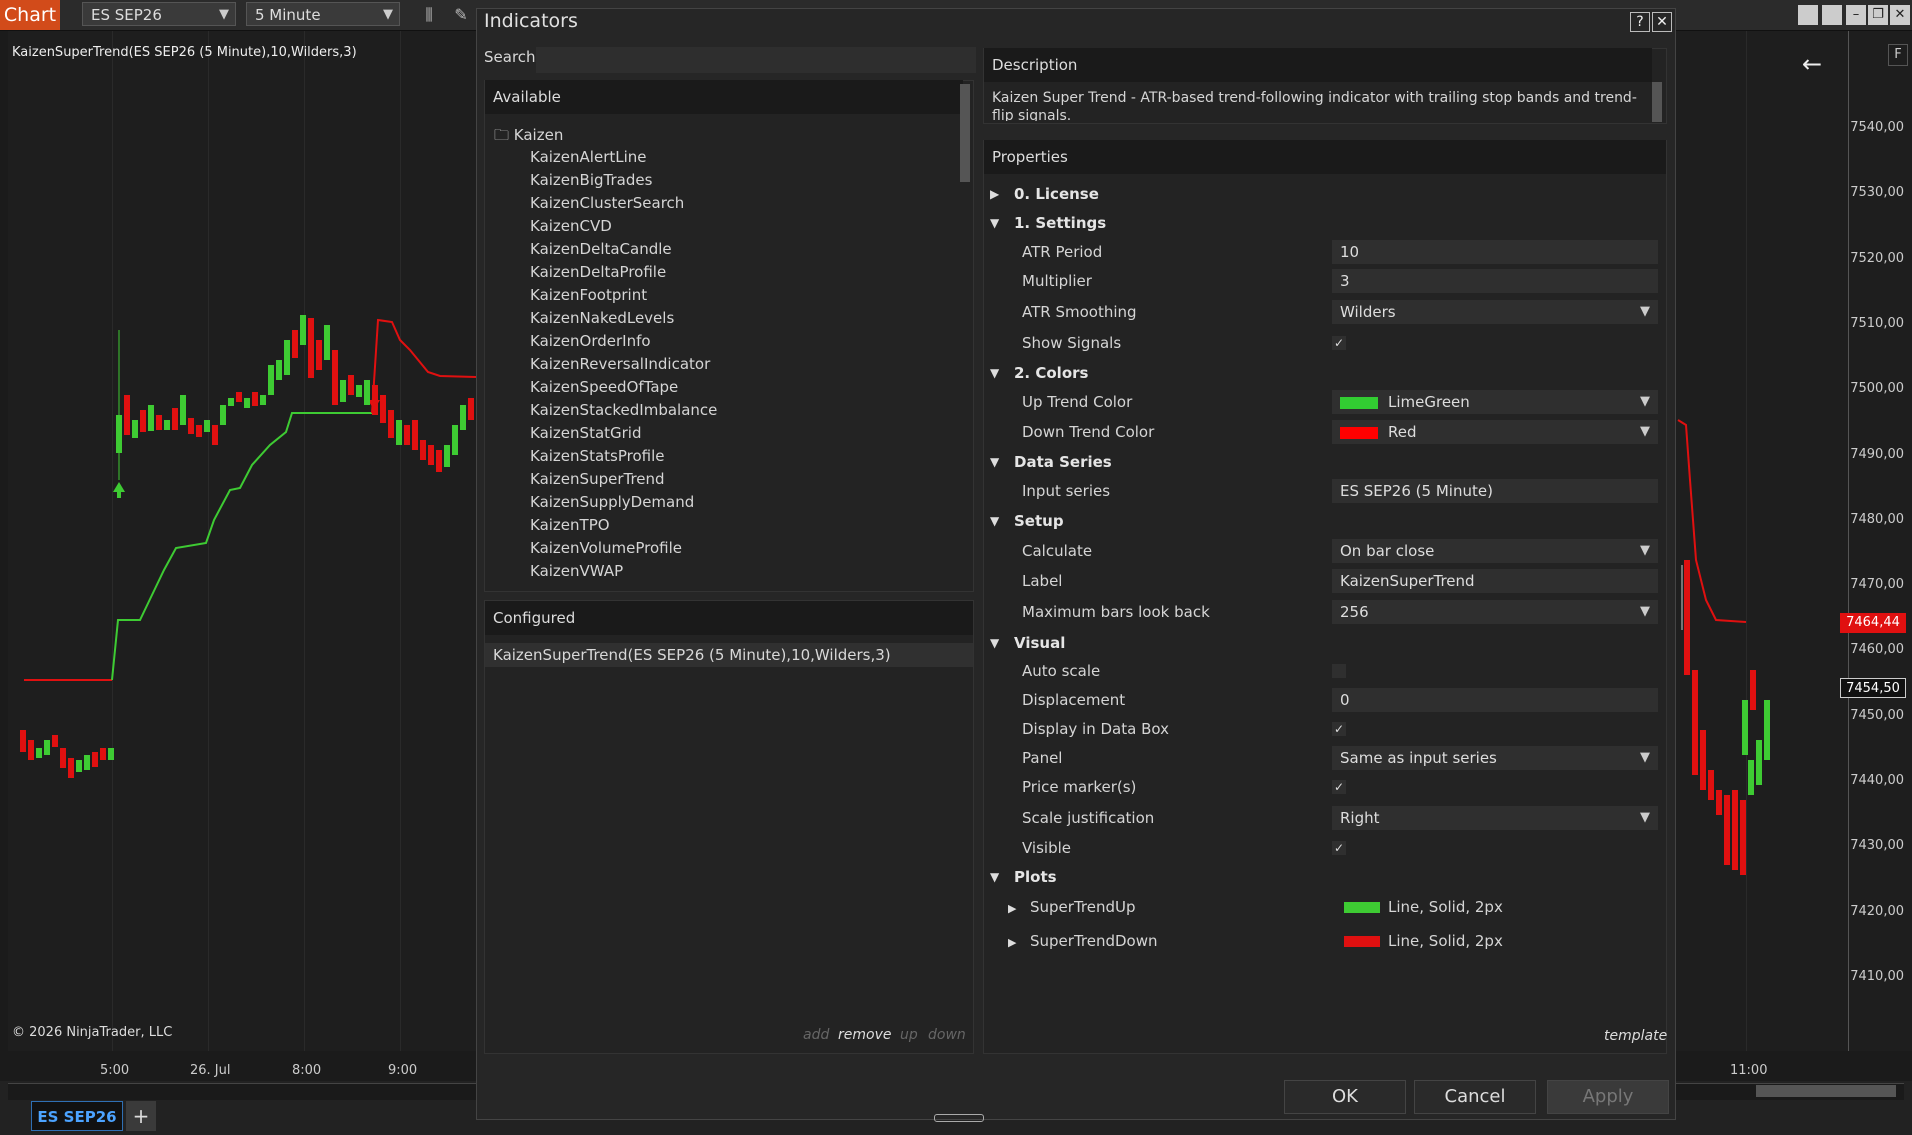  Describe the element at coordinates (1495, 402) in the screenshot. I see `up-trend-color-select: LimeGreen ▼` at that location.